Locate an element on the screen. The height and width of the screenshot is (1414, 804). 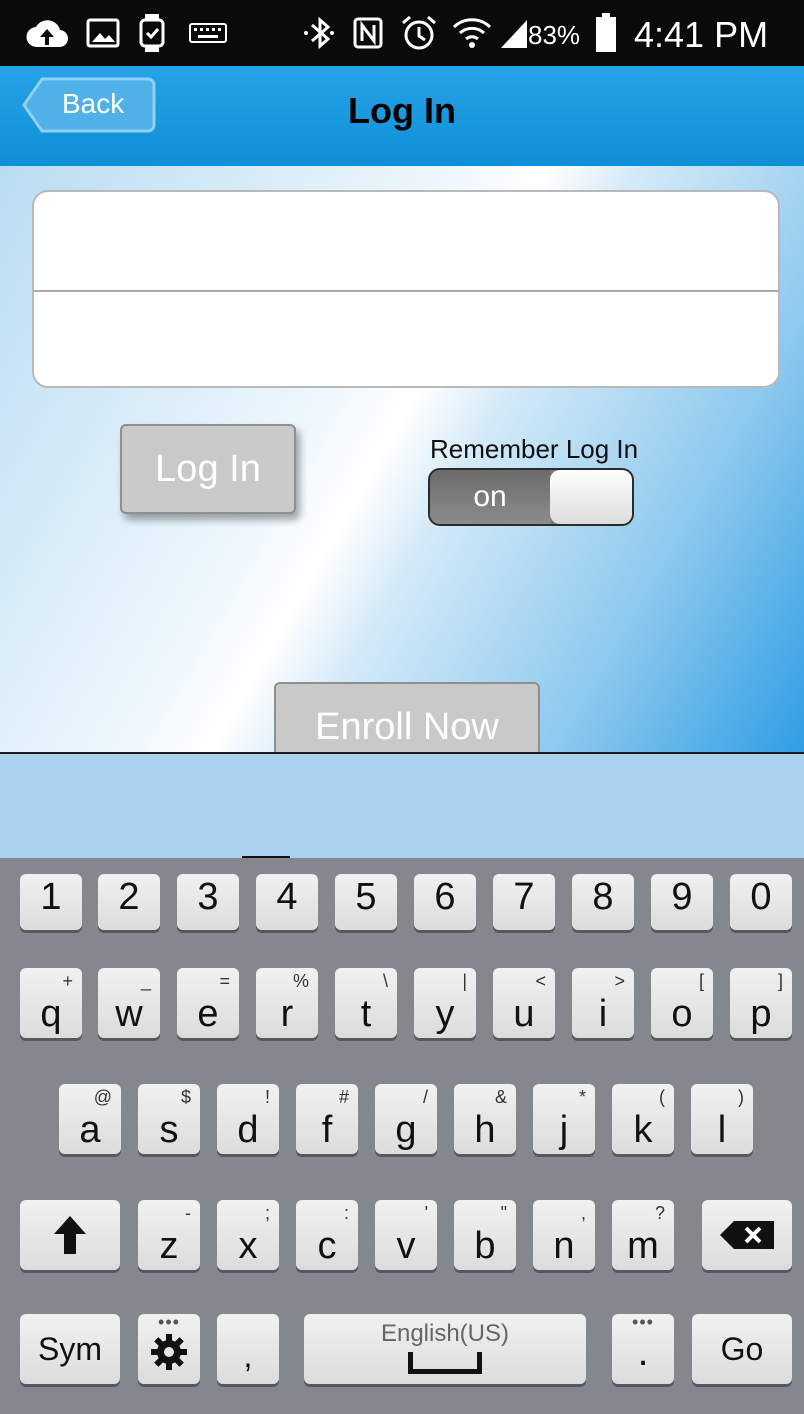
key-alt-label: % is located at coordinates (300, 981).